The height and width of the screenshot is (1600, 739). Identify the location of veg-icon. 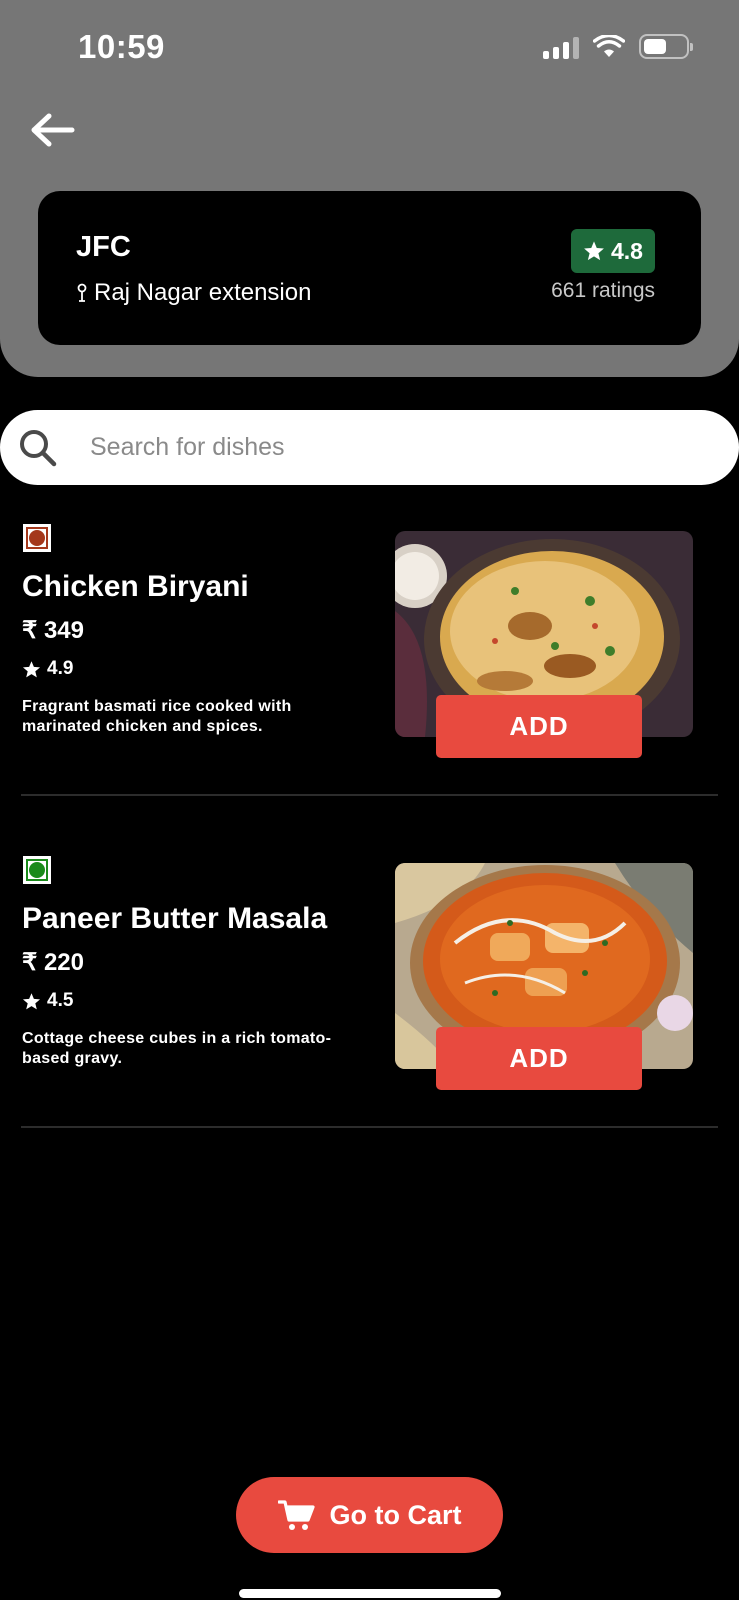
(37, 870).